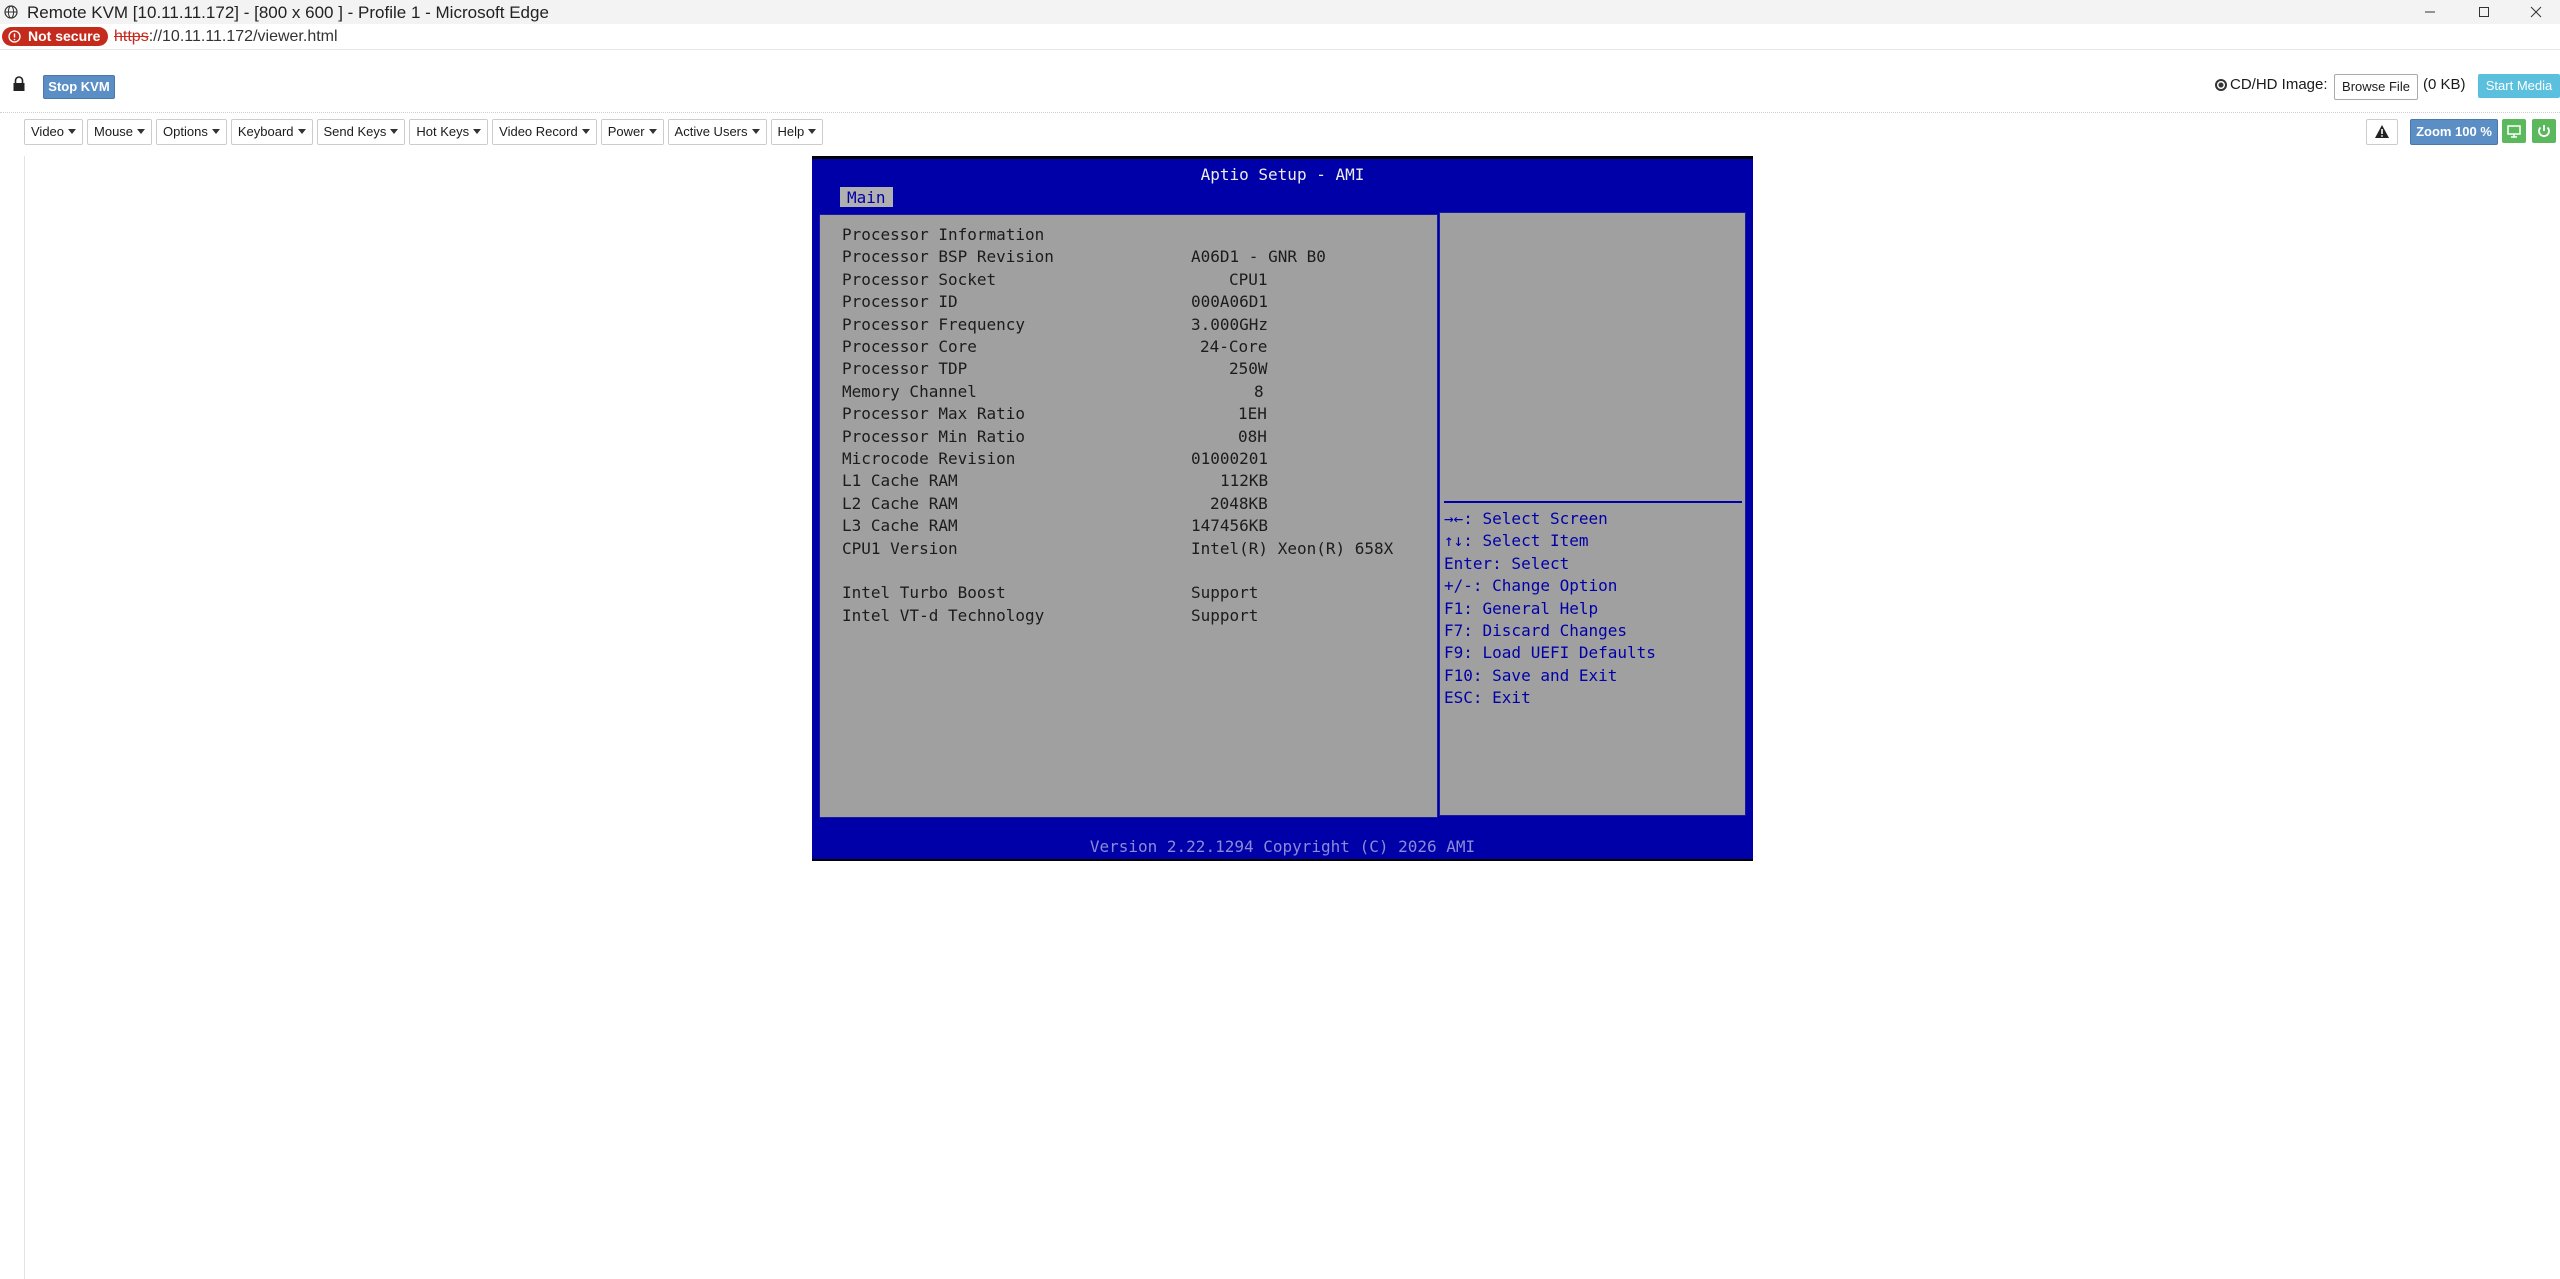 Image resolution: width=2560 pixels, height=1279 pixels. Describe the element at coordinates (1259, 391) in the screenshot. I see `bios-row-value: 8` at that location.